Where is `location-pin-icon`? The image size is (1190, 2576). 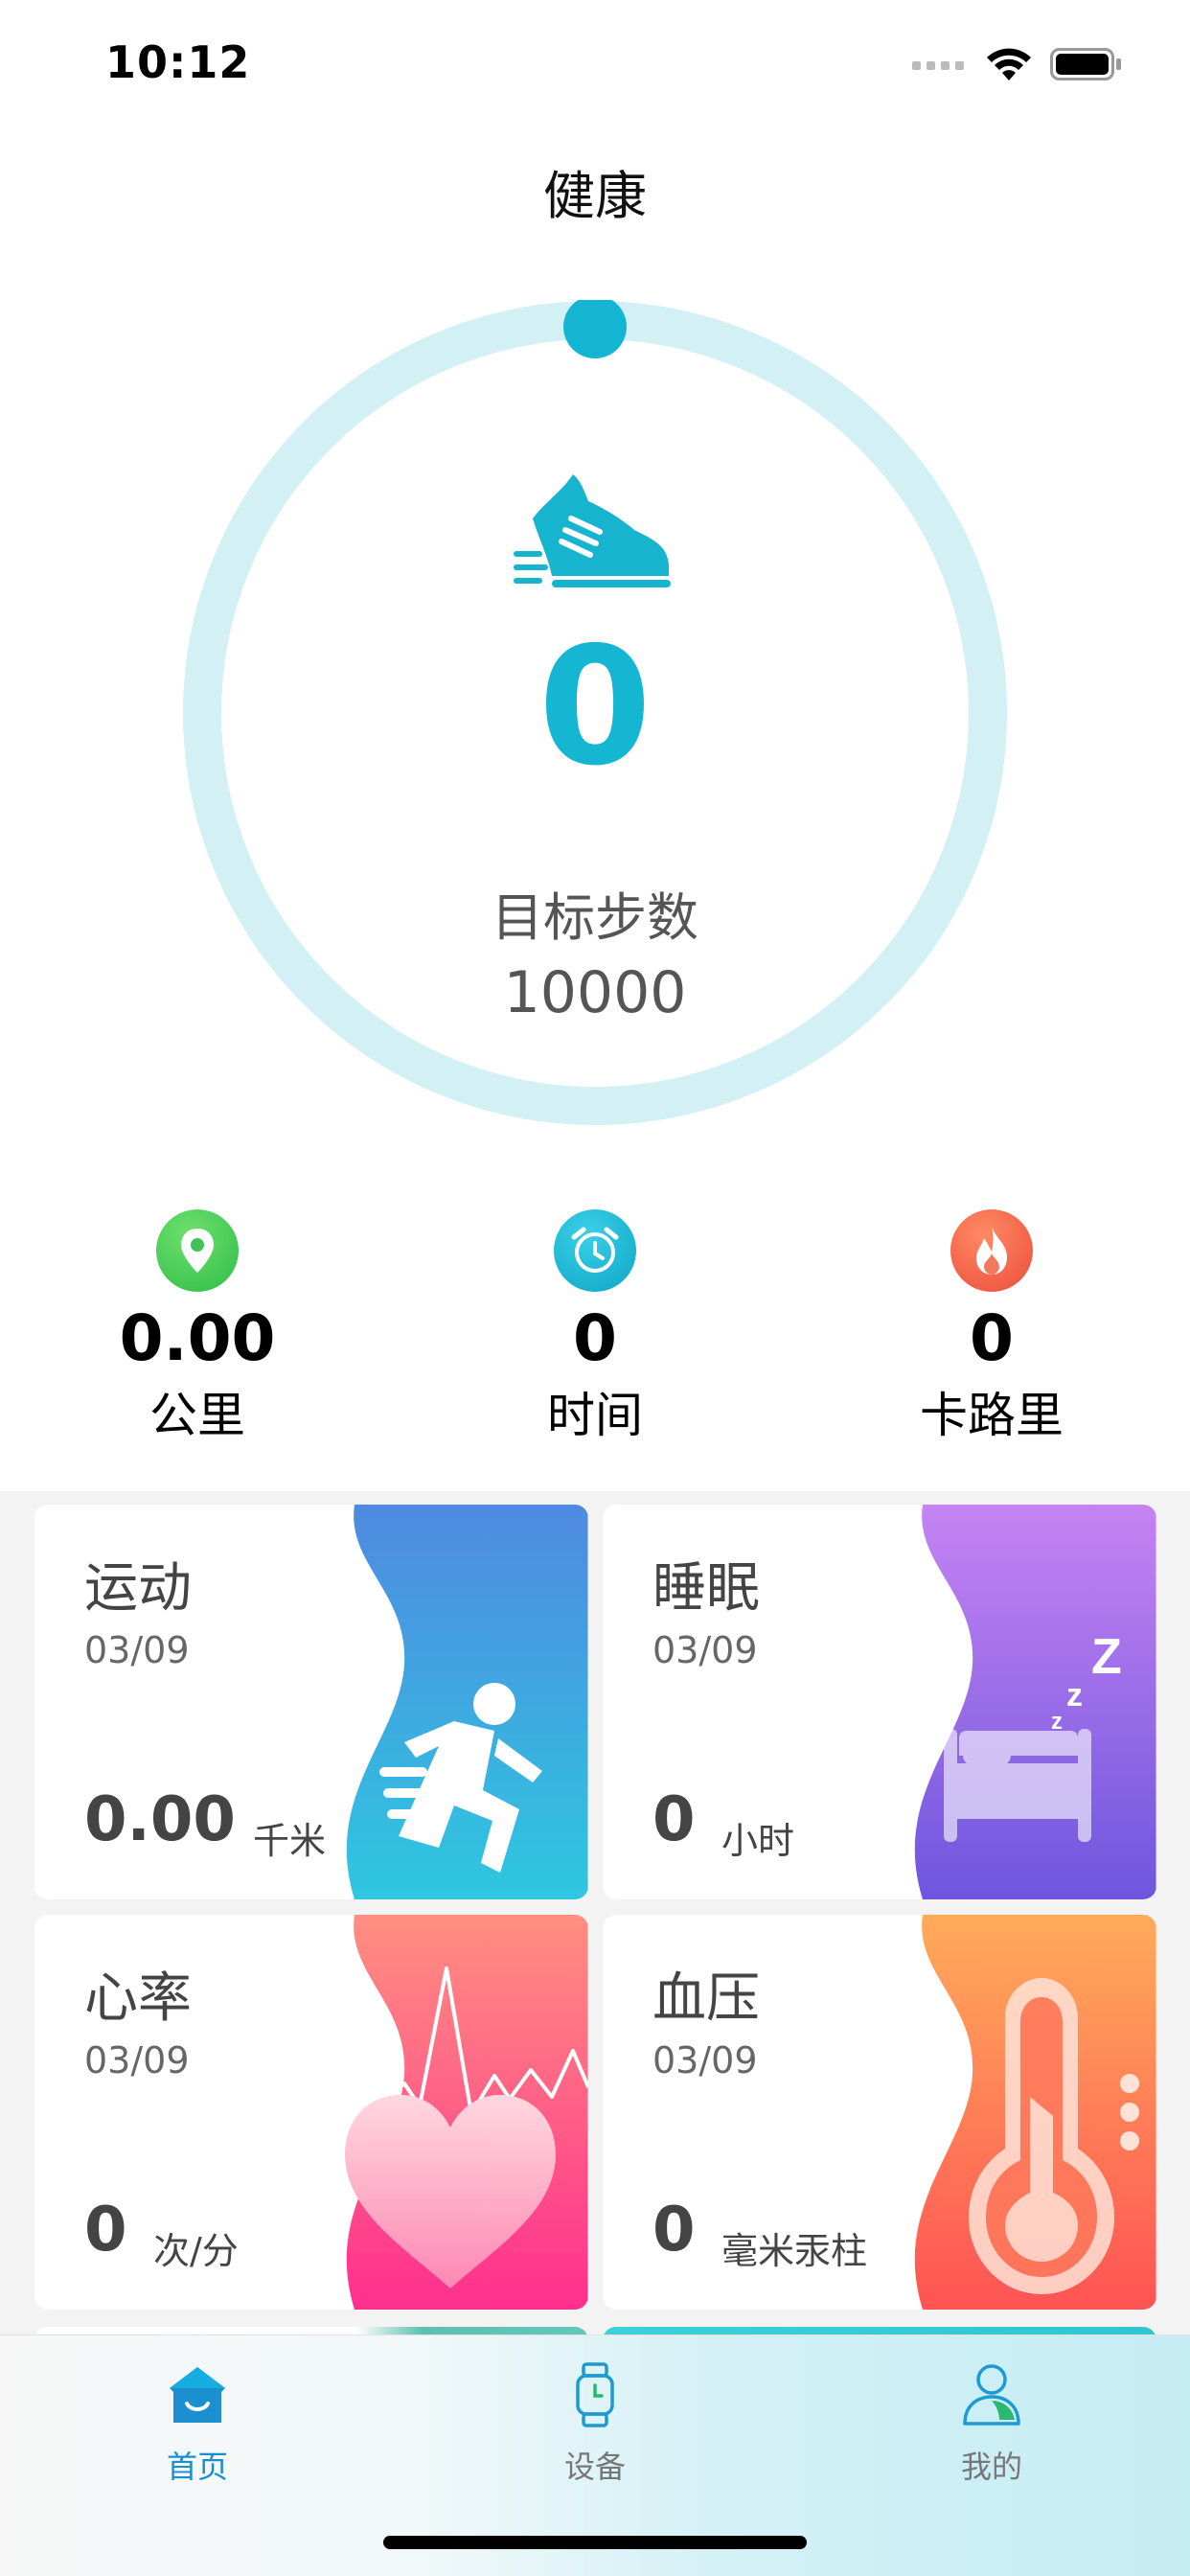
location-pin-icon is located at coordinates (198, 1250).